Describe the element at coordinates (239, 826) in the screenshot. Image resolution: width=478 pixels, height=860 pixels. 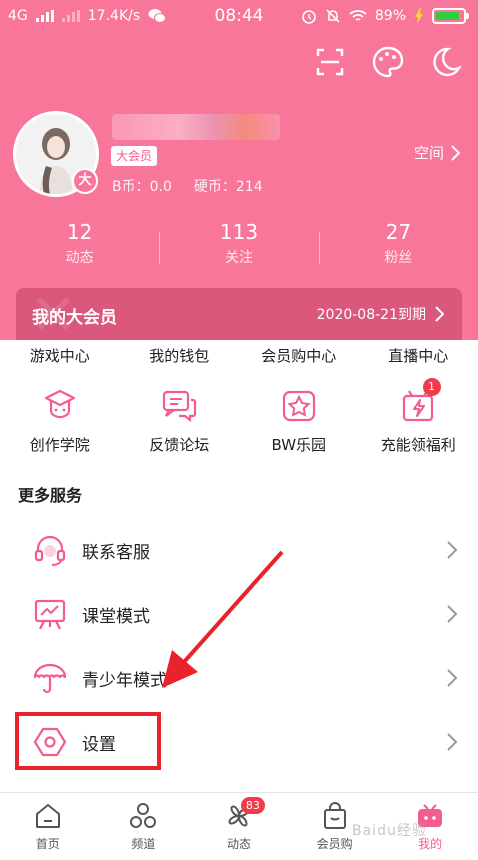
I see `tab-dynamic: 83 动态` at that location.